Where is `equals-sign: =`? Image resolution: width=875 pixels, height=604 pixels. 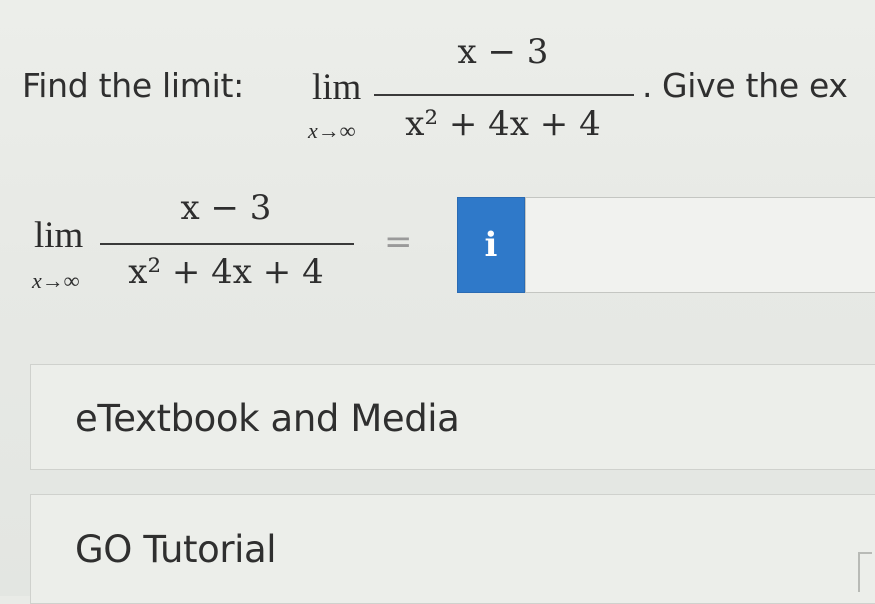 equals-sign: = is located at coordinates (398, 242).